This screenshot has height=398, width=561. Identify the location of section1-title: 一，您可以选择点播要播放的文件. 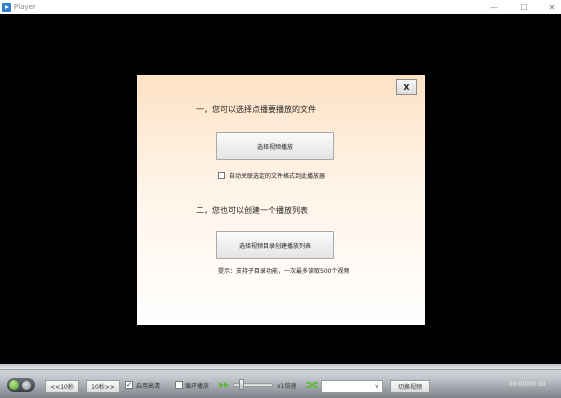
(256, 109).